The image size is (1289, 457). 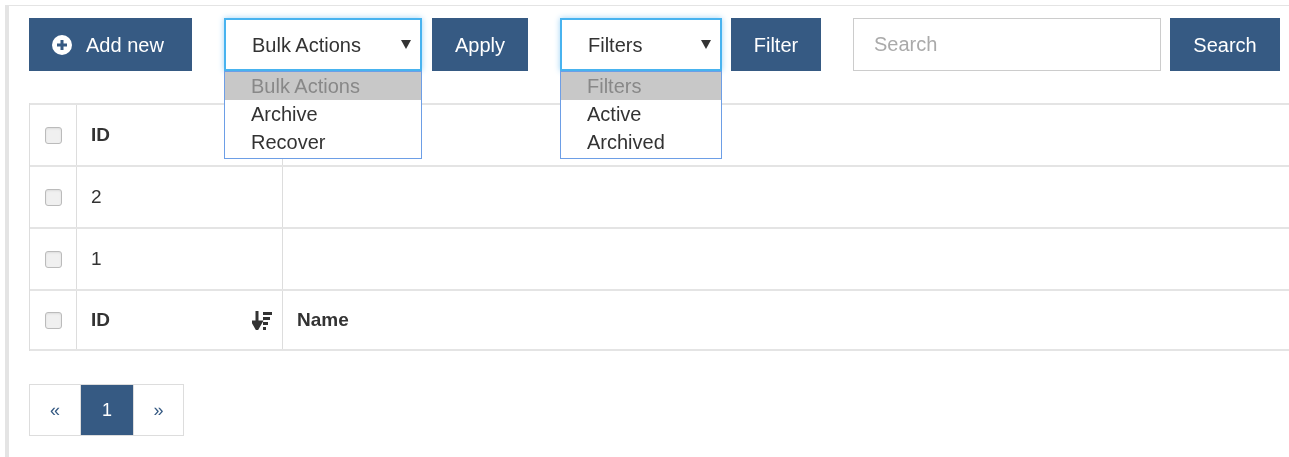 What do you see at coordinates (323, 142) in the screenshot?
I see `dropdown-option: Recover` at bounding box center [323, 142].